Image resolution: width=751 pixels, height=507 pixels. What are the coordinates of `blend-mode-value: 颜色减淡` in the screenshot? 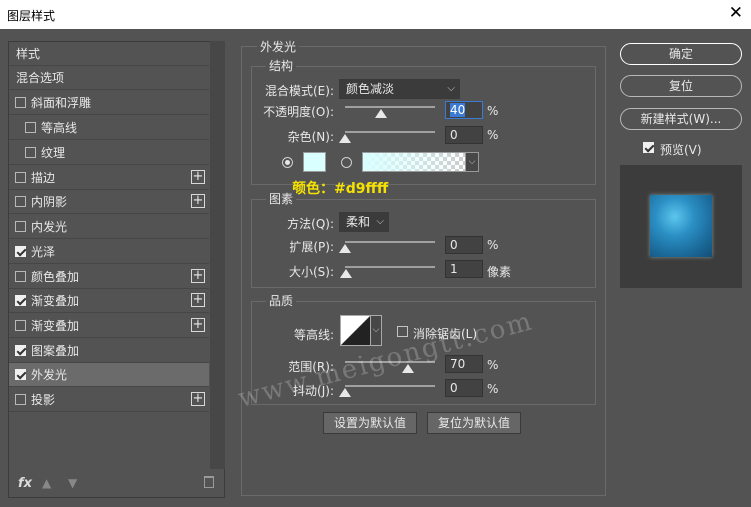 It's located at (370, 89).